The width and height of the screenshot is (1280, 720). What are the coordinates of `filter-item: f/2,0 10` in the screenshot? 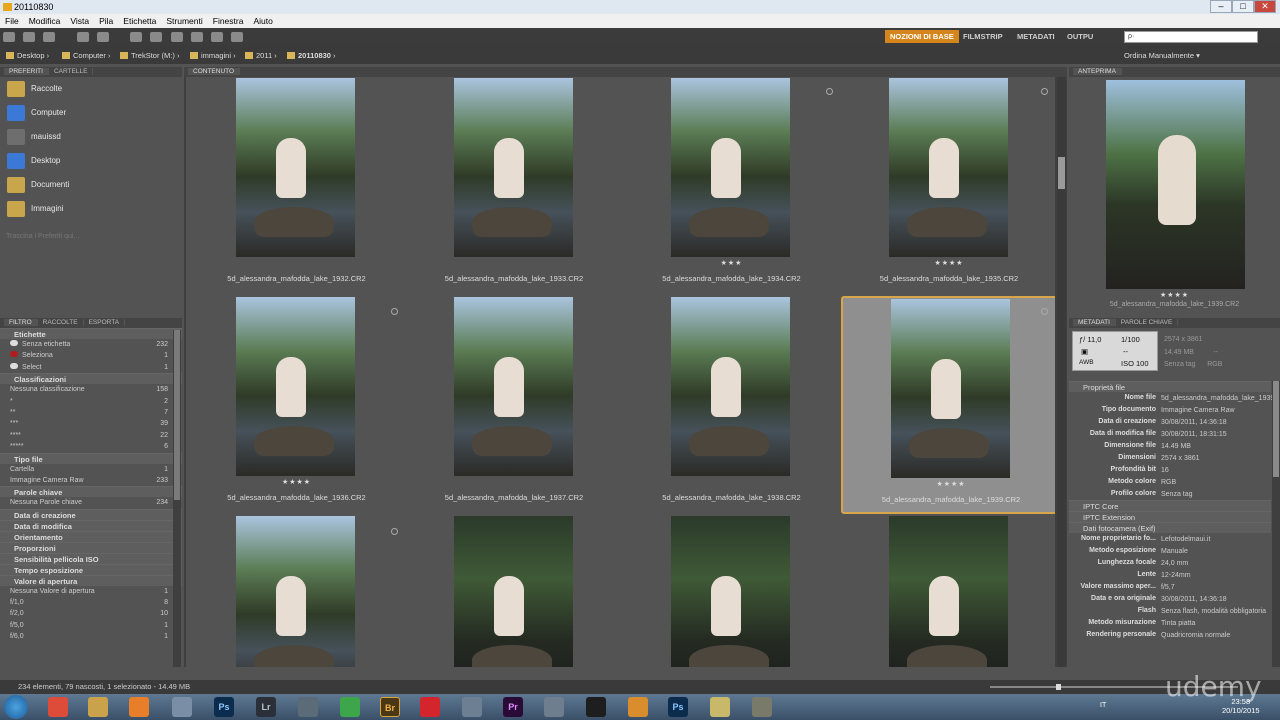 It's located at (86, 613).